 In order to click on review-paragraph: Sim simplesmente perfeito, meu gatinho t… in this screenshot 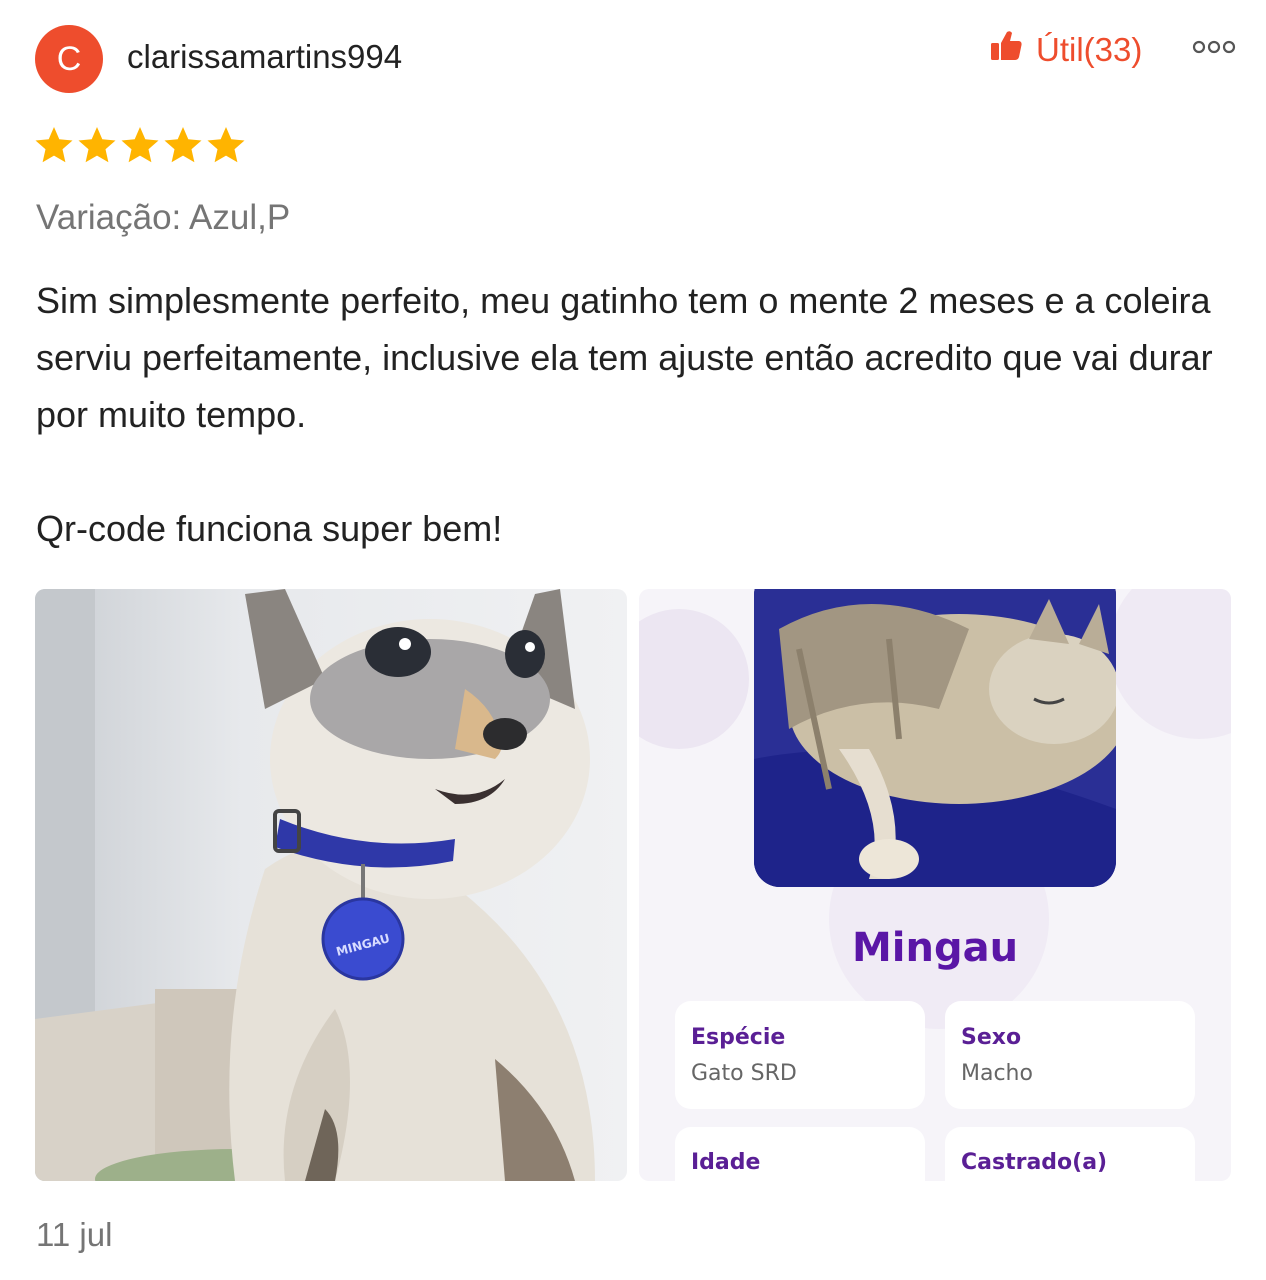, I will do `click(624, 357)`.